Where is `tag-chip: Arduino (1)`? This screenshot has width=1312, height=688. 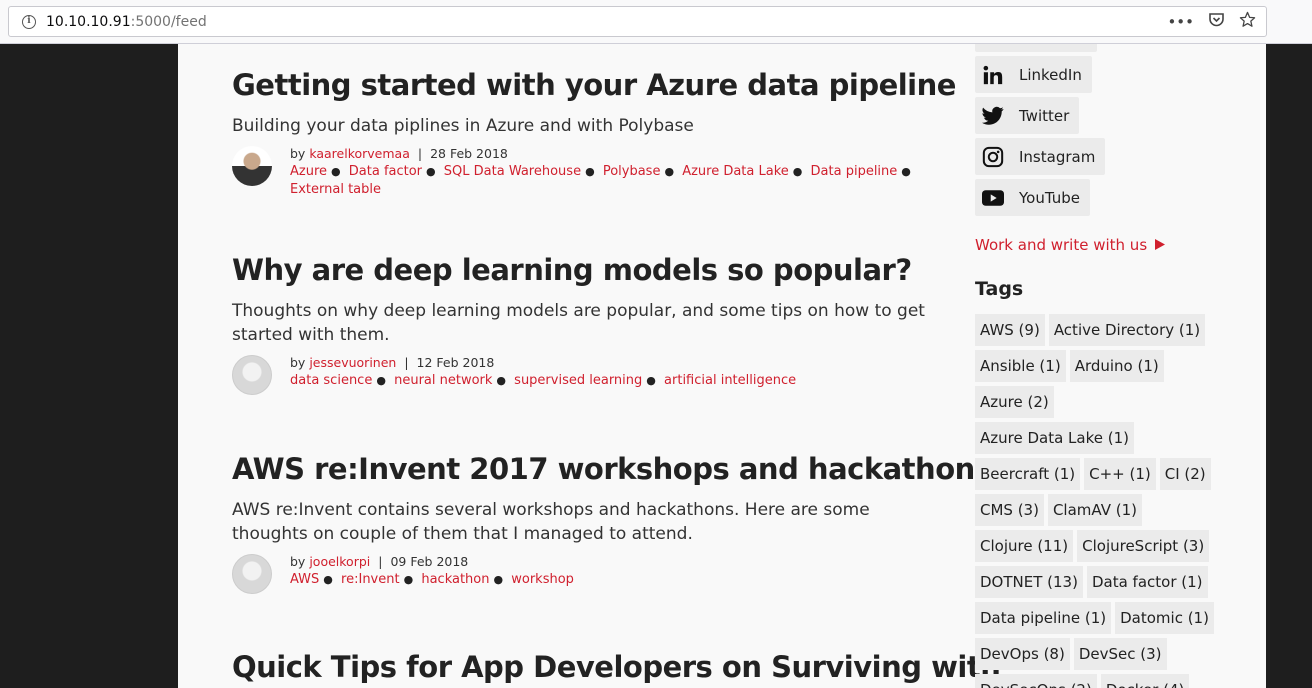
tag-chip: Arduino (1) is located at coordinates (1116, 366).